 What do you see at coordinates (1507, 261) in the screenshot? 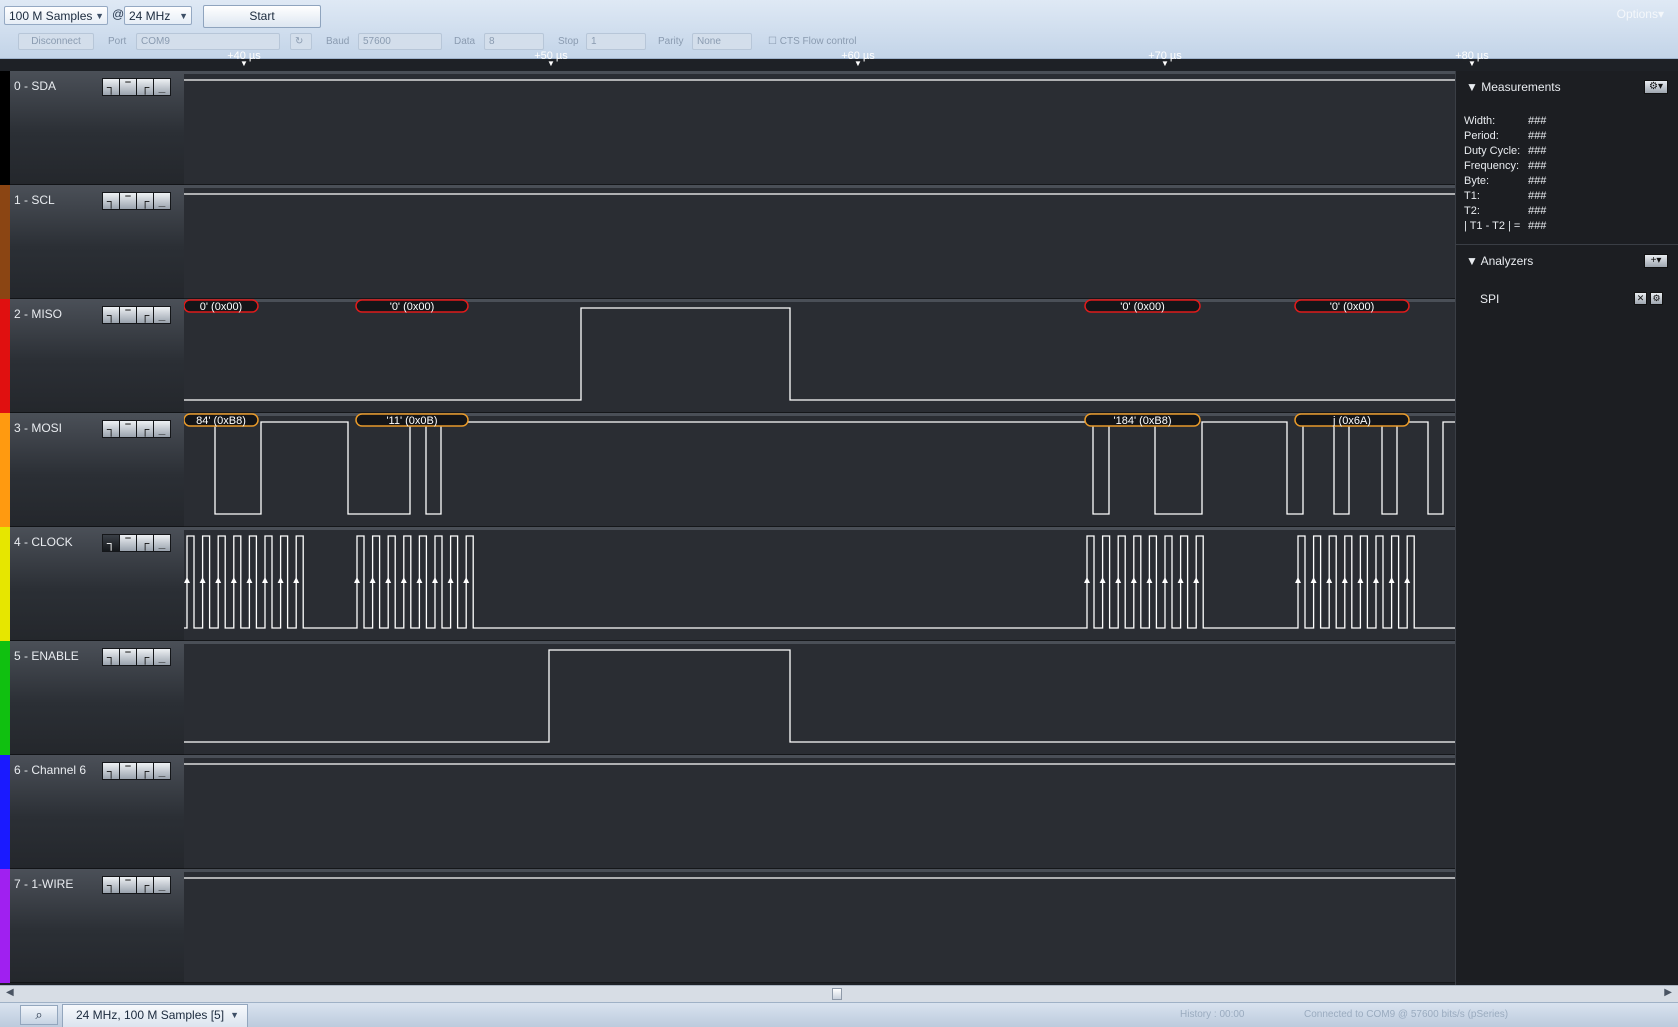
I see `analyzers-title: Analyzers` at bounding box center [1507, 261].